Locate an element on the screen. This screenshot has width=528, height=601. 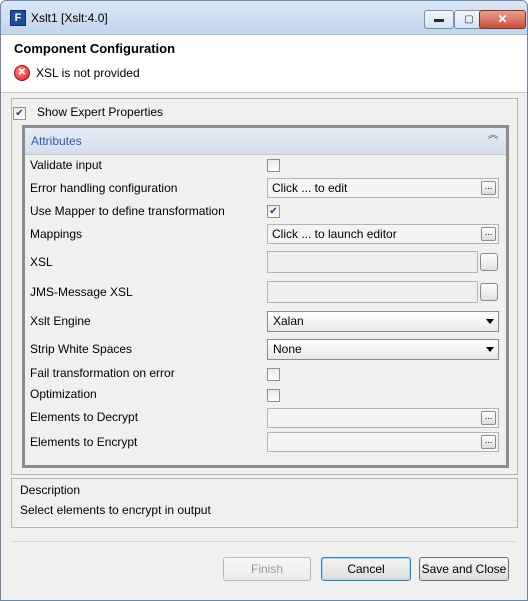
attributes-header: Attributes ︽ is located at coordinates (265, 141).